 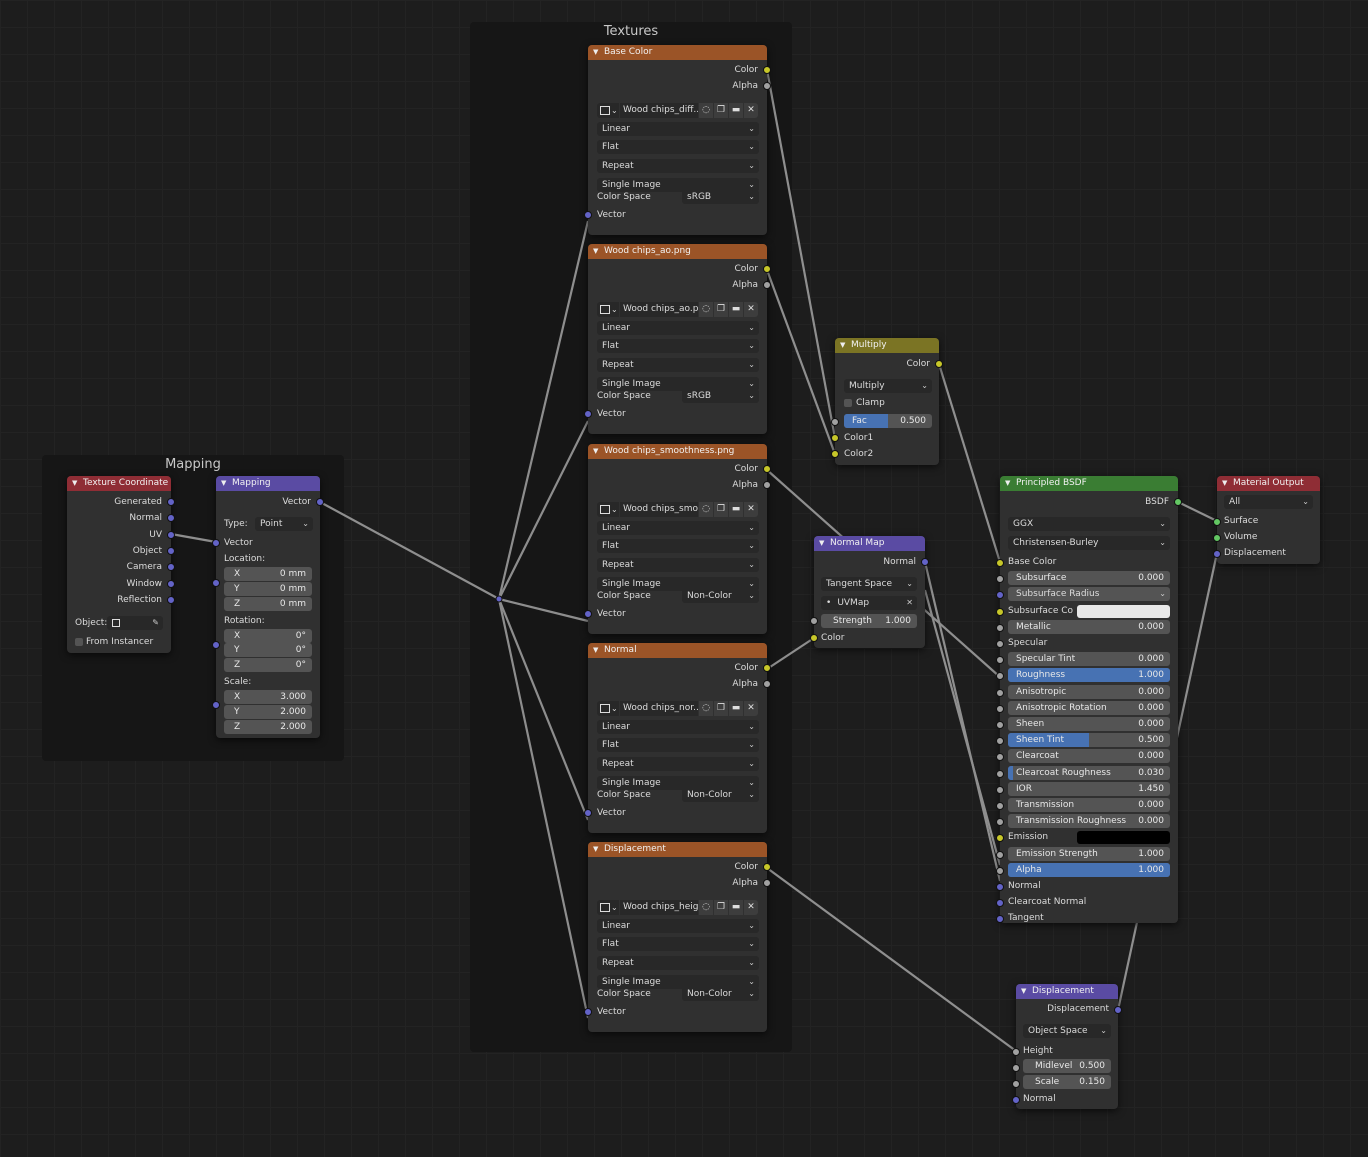 I want to click on socket-tangent, so click(x=1000, y=919).